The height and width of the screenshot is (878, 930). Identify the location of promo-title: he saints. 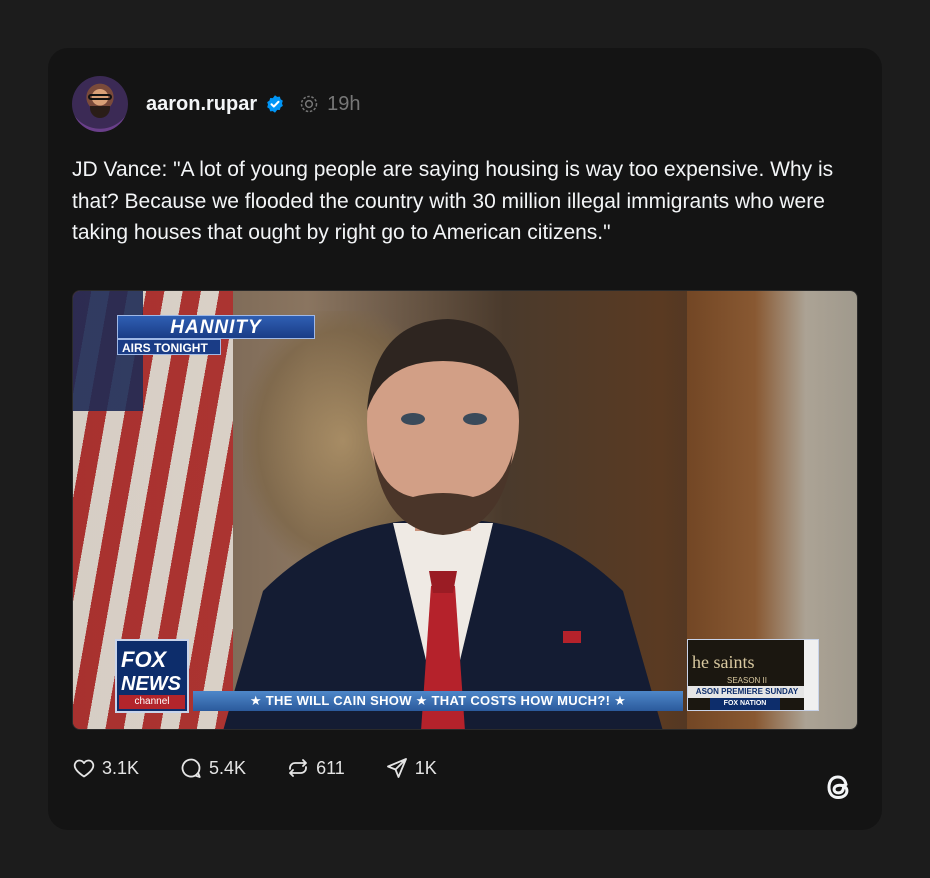
(723, 662).